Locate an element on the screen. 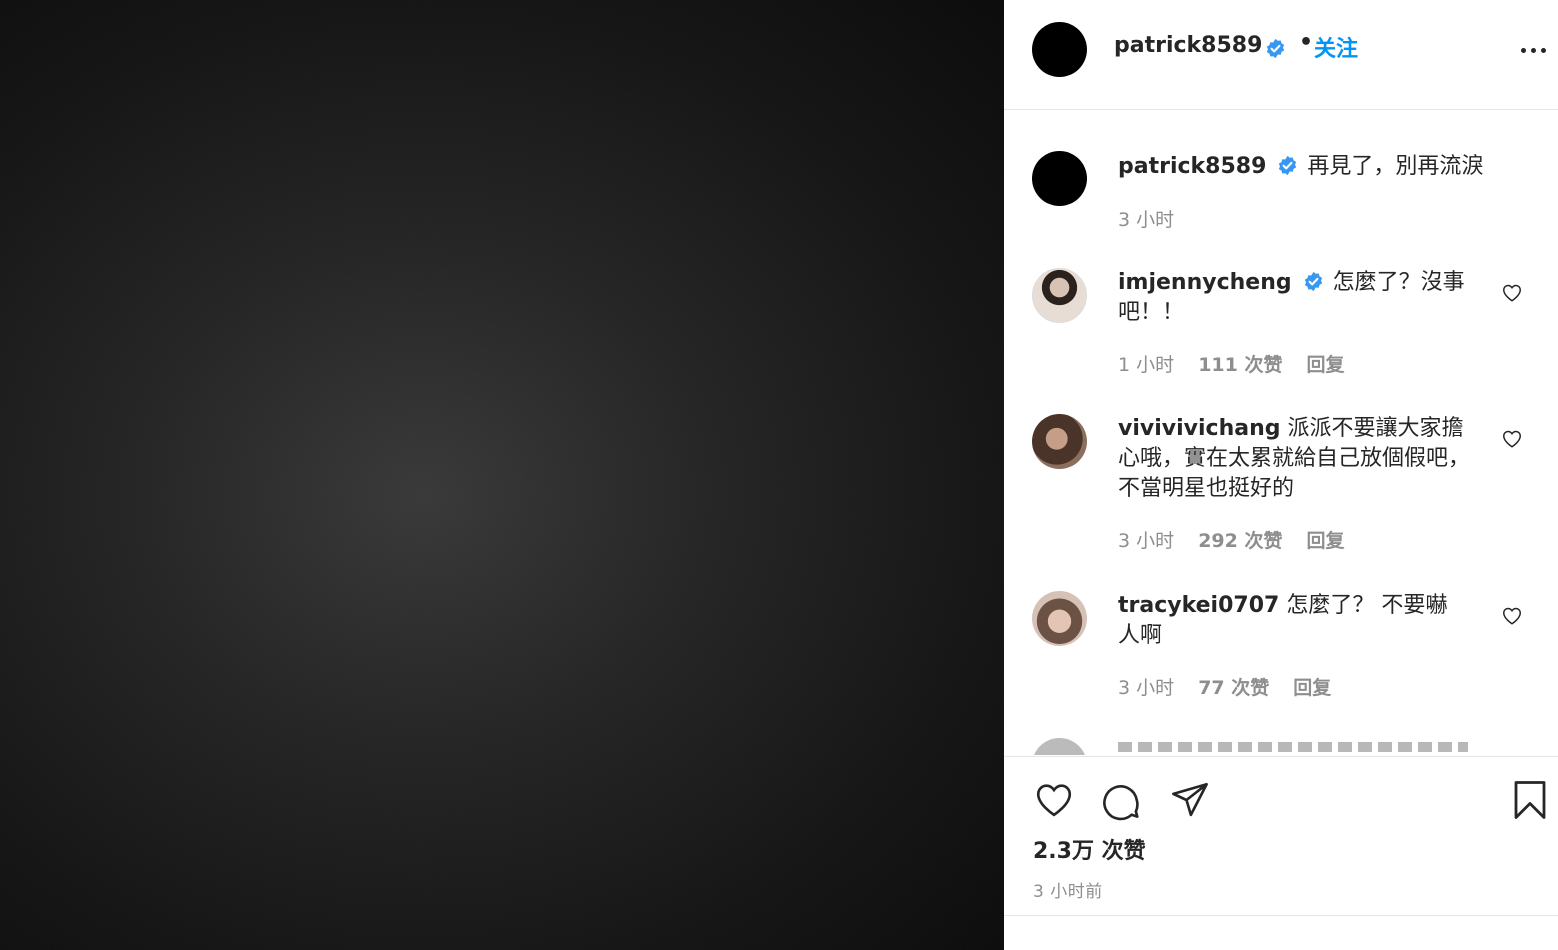 Image resolution: width=1558 pixels, height=950 pixels. comment-likes: 77 次赞 is located at coordinates (1233, 688).